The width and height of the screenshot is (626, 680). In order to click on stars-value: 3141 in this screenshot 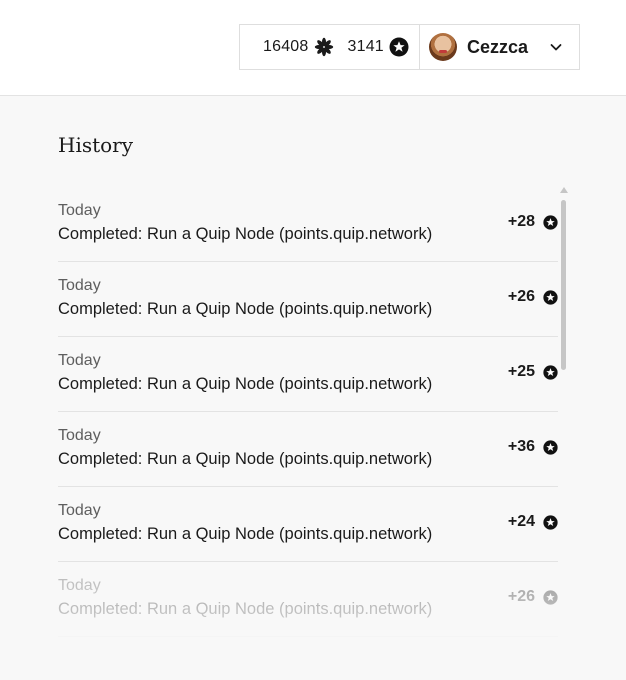, I will do `click(365, 46)`.